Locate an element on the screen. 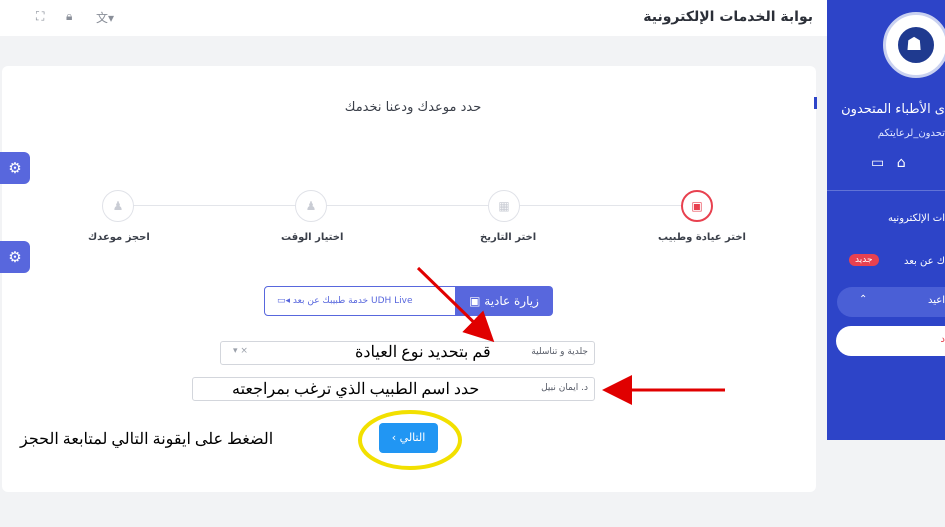  annotation-doctor-note: حدد اسم الطبيب الذي ترغب بمراجعته is located at coordinates (356, 389).